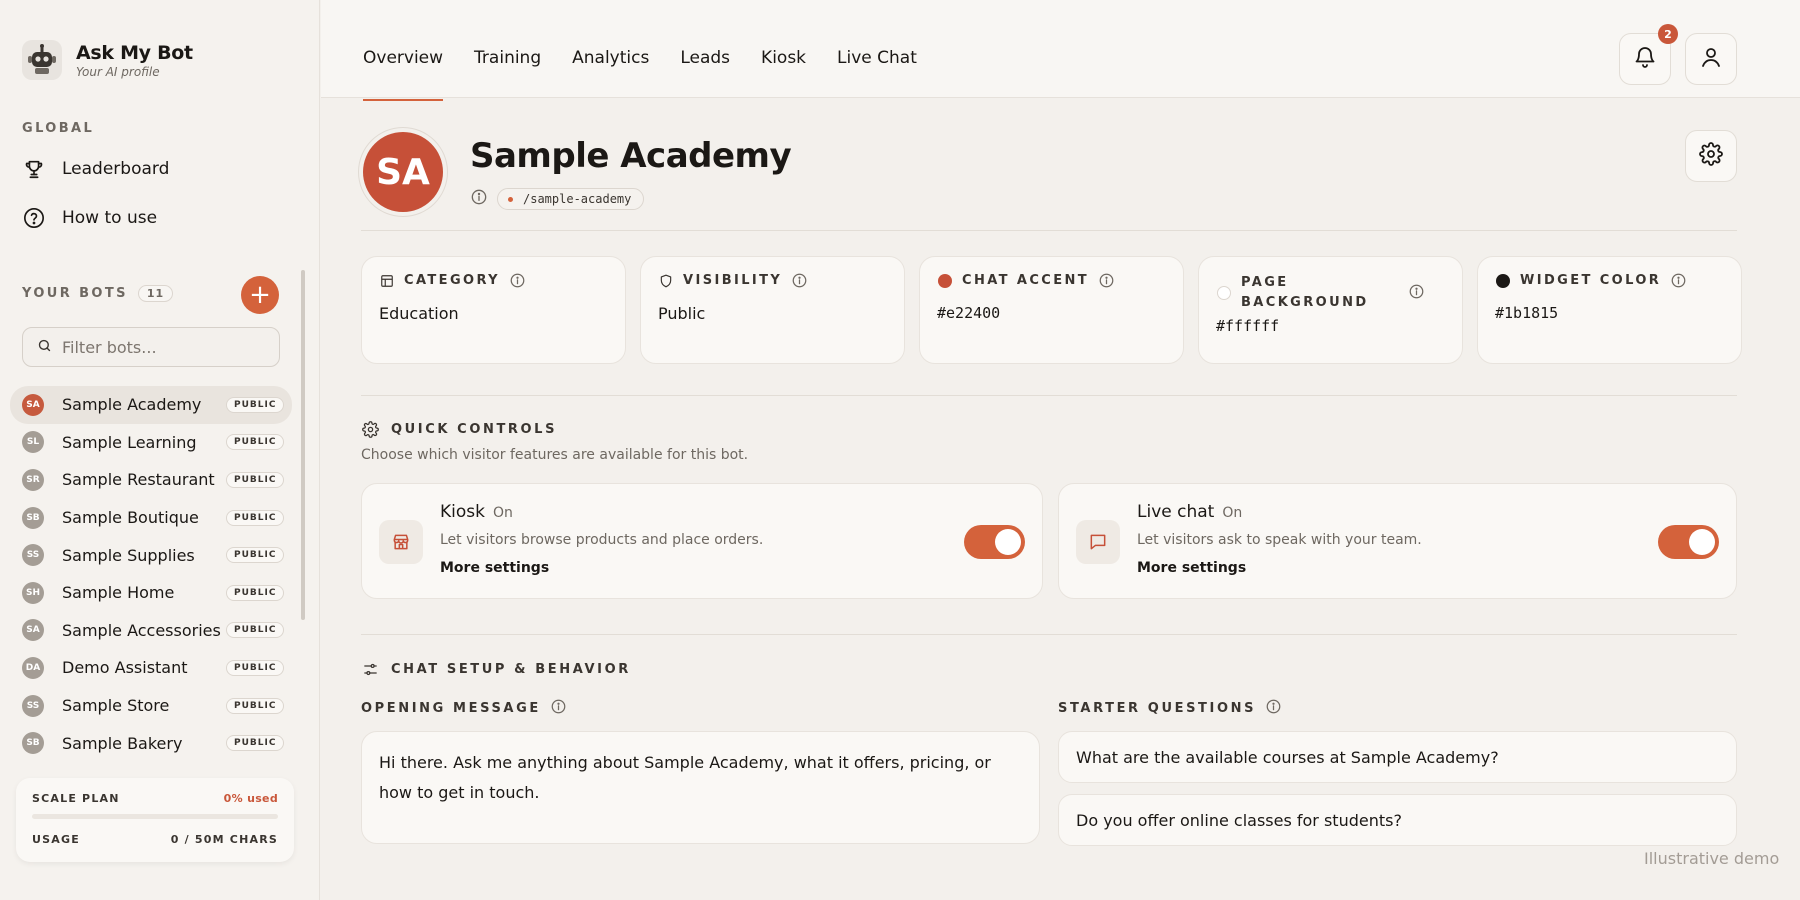 Image resolution: width=1800 pixels, height=900 pixels. What do you see at coordinates (370, 429) in the screenshot?
I see `gear-icon` at bounding box center [370, 429].